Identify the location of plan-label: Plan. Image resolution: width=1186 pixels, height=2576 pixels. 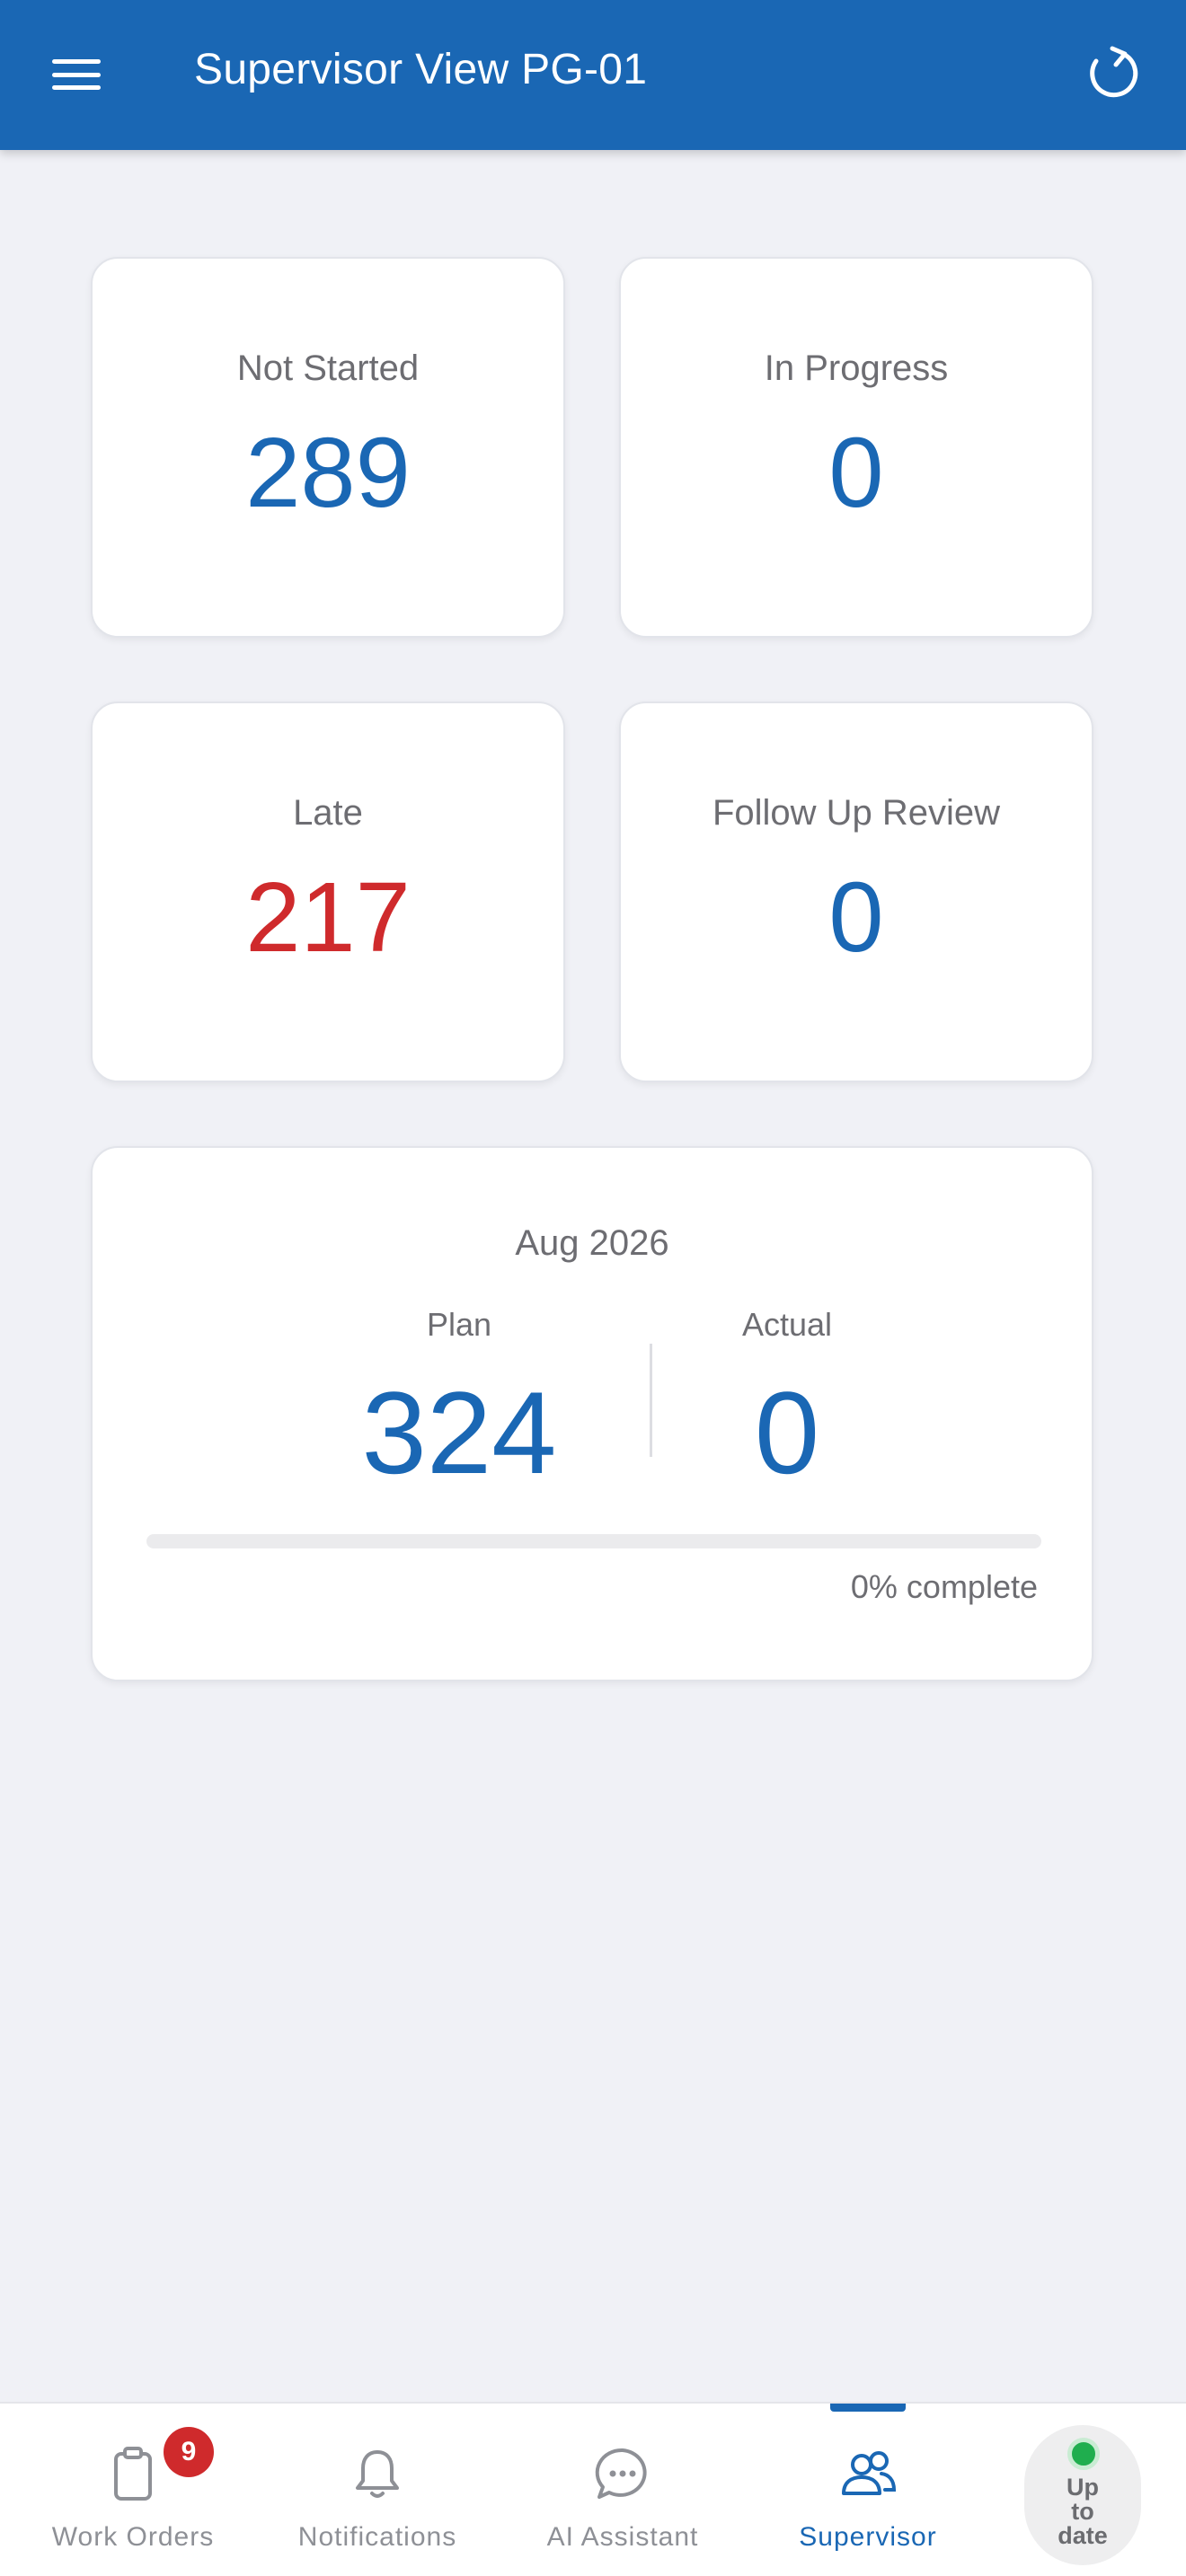
(459, 1324).